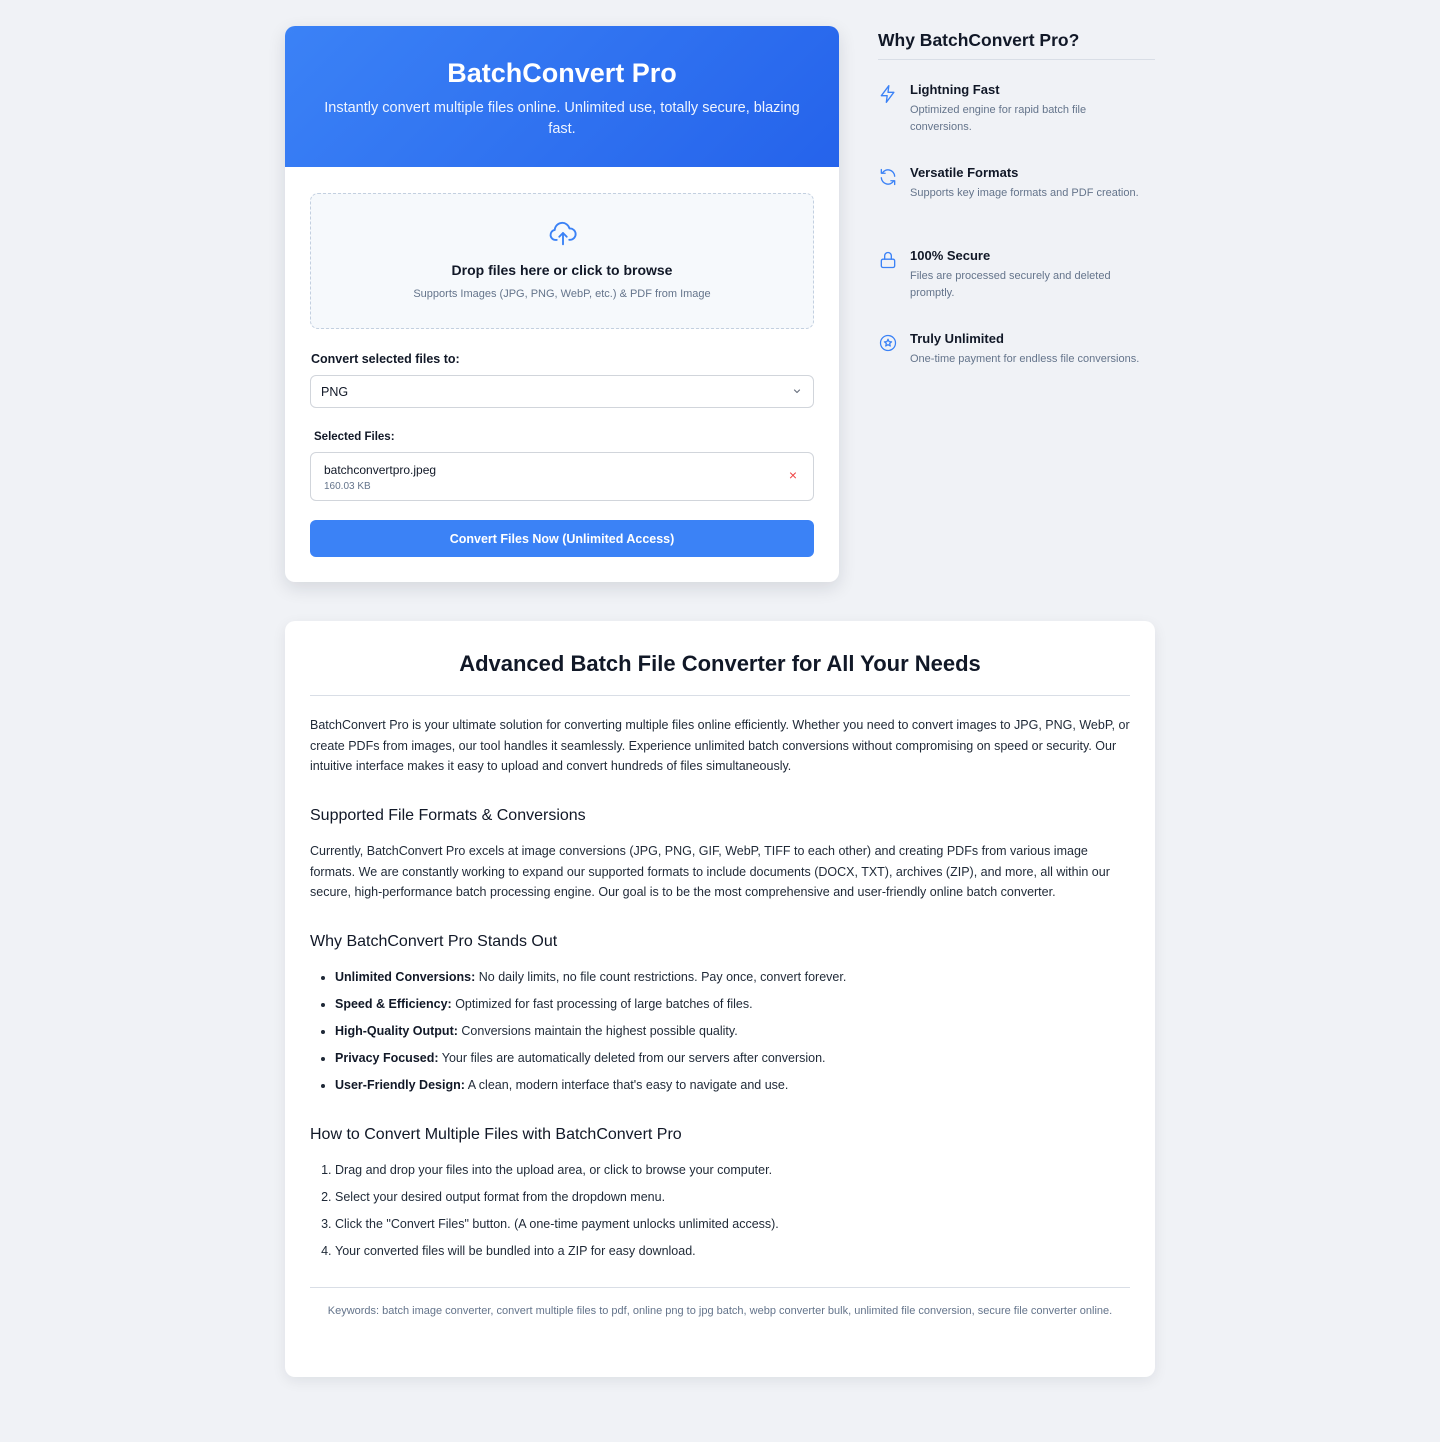 The image size is (1440, 1442). I want to click on star-circle-icon, so click(888, 343).